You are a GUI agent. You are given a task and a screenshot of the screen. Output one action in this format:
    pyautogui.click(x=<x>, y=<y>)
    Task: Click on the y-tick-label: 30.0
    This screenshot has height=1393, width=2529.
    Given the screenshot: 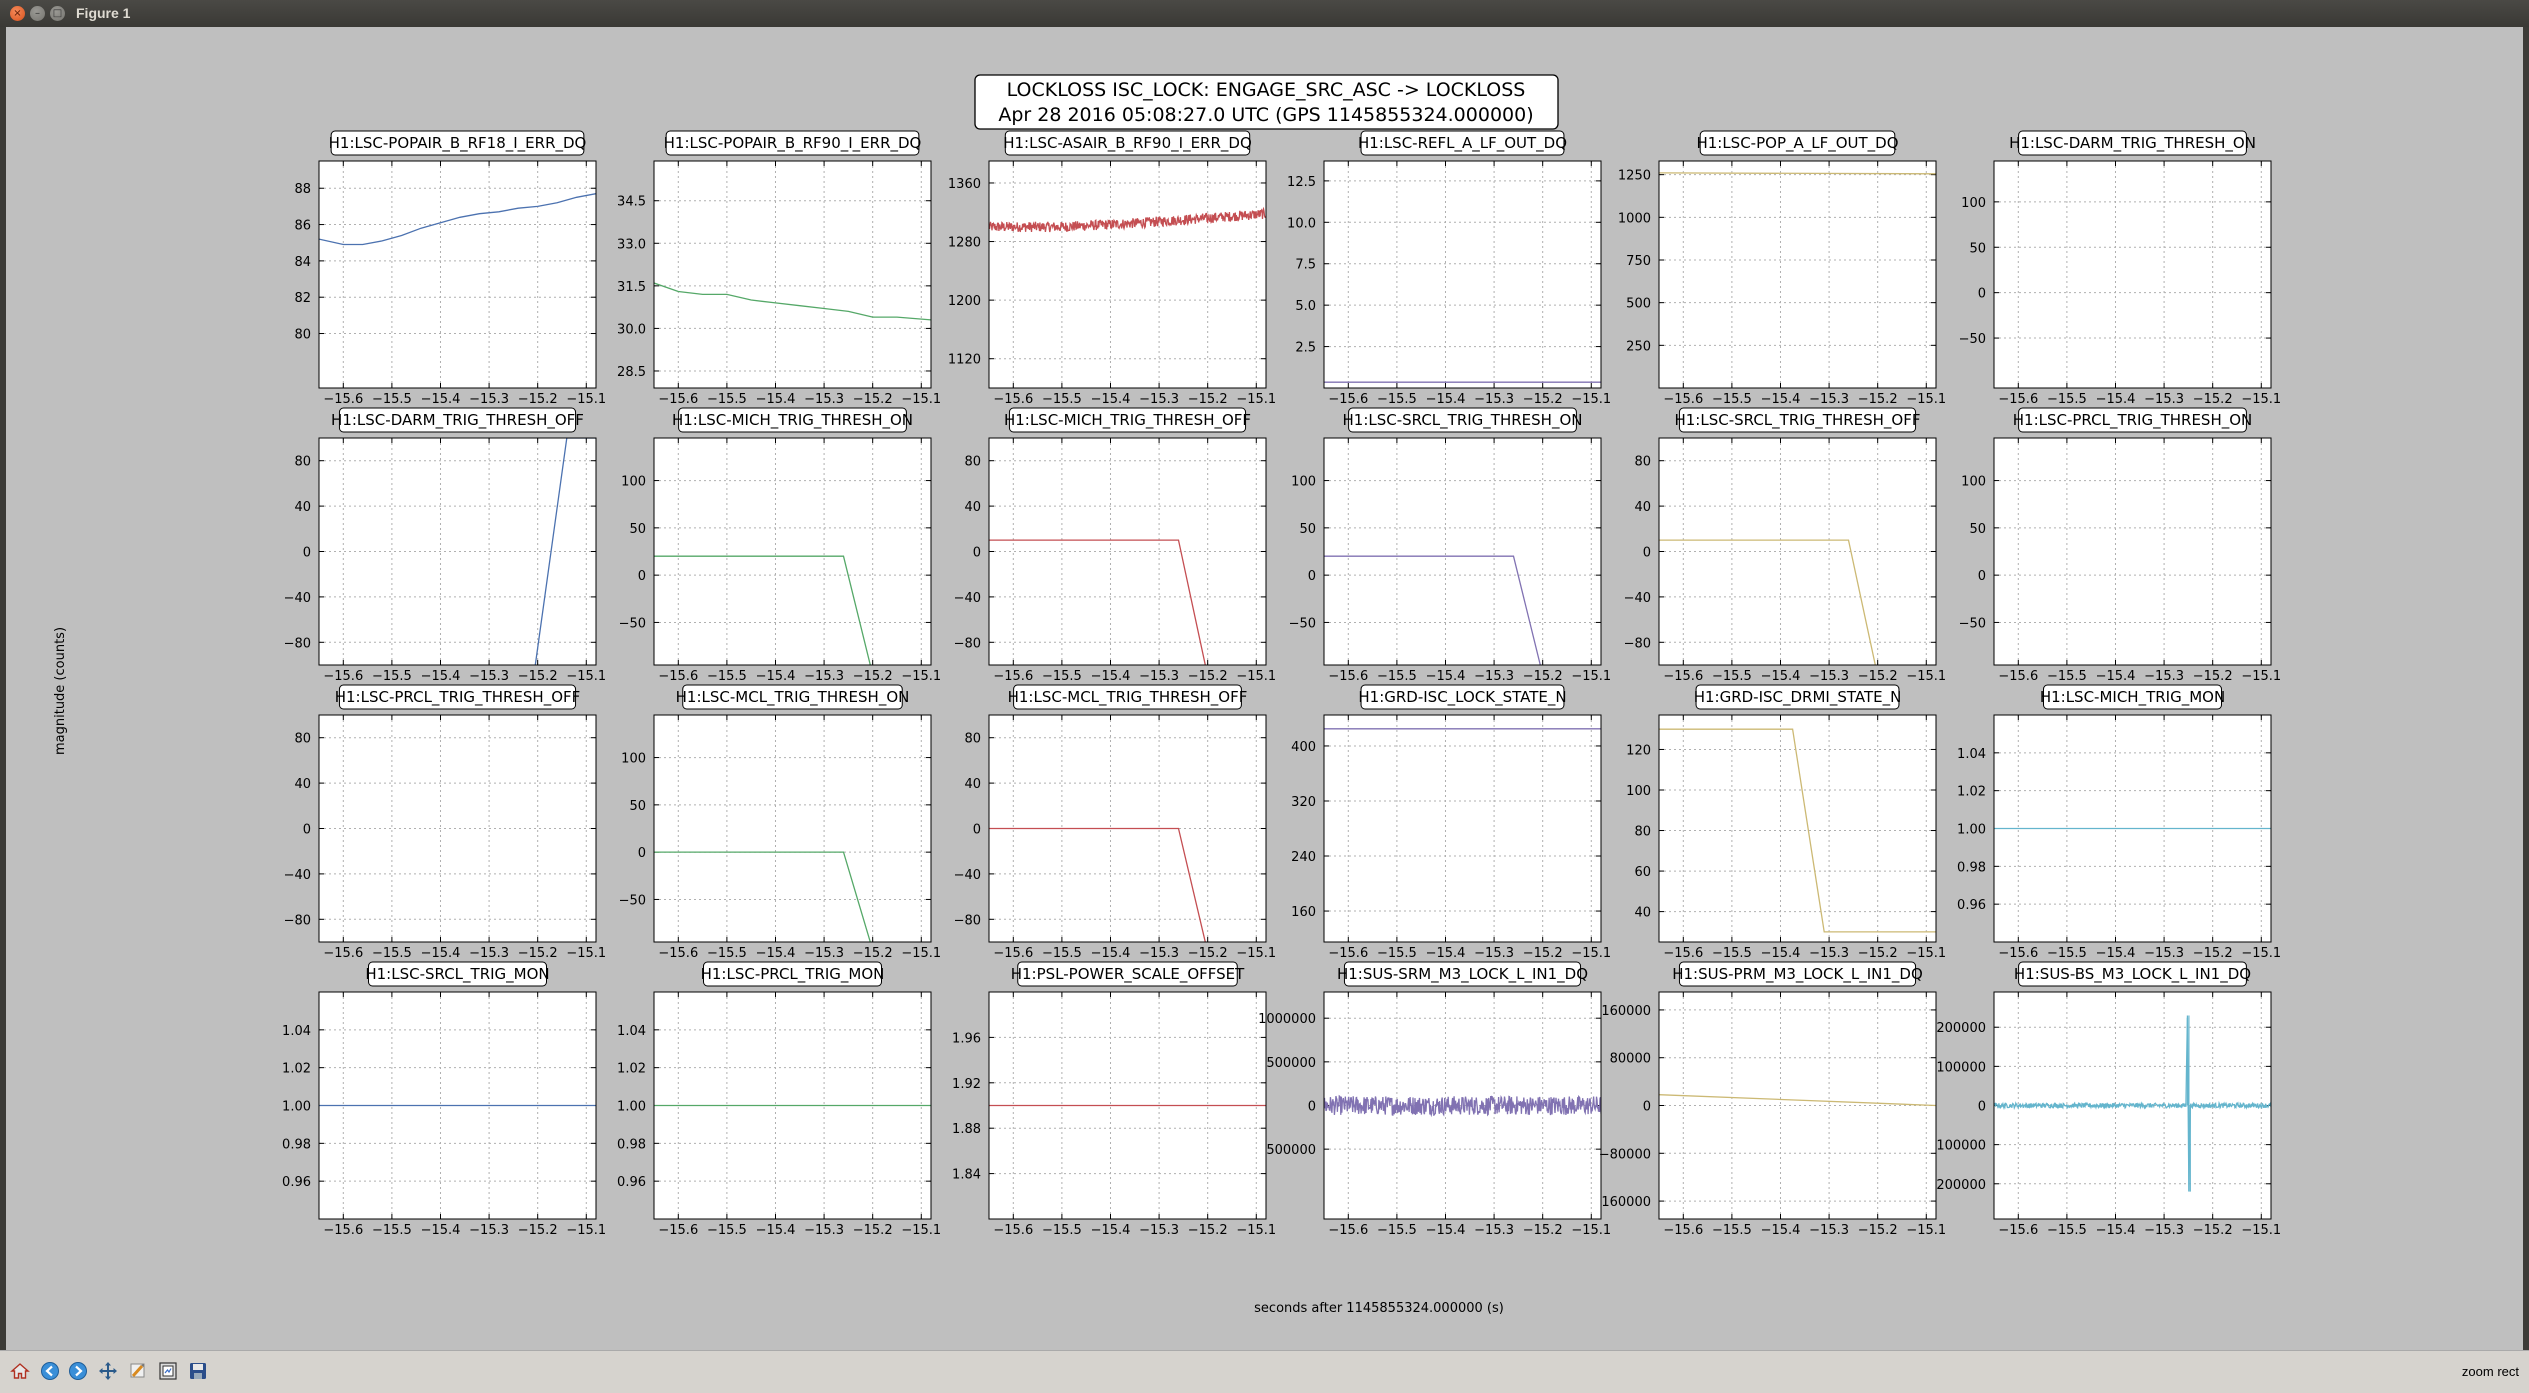 What is the action you would take?
    pyautogui.click(x=631, y=329)
    